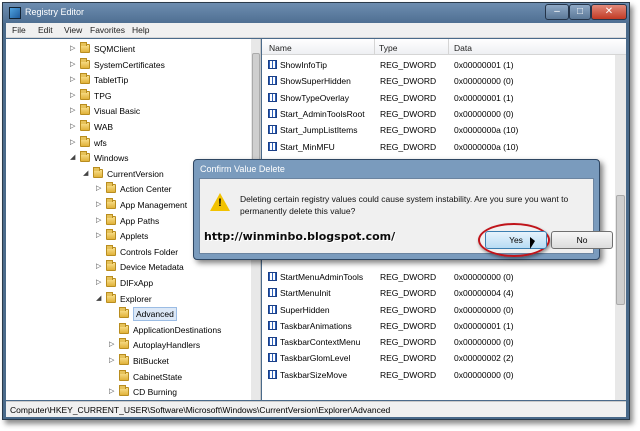 This screenshot has width=640, height=431. What do you see at coordinates (128, 299) in the screenshot?
I see `tree-item: ◢ Explorer` at bounding box center [128, 299].